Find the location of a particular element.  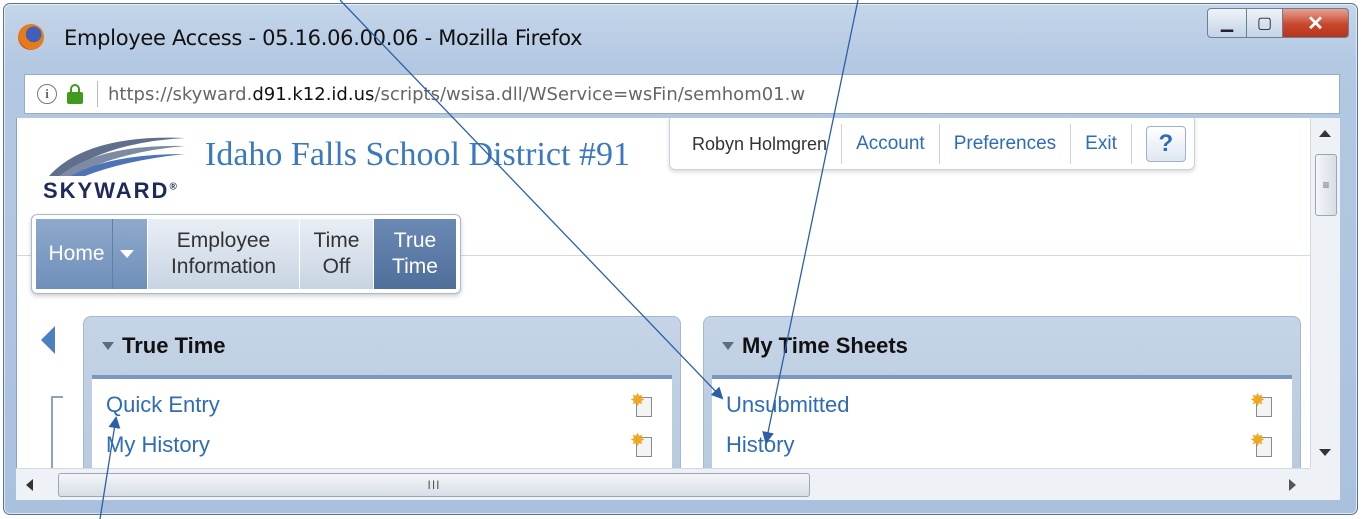

horizontal-scrollbar: III is located at coordinates (663, 484).